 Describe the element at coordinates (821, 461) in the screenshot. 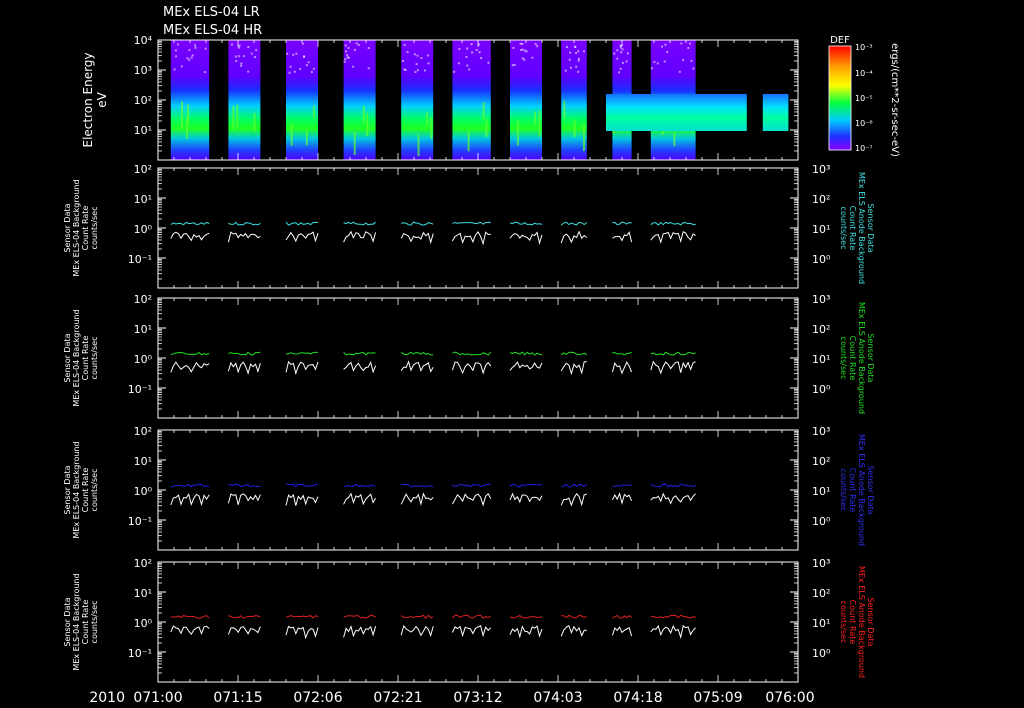

I see `p3-y2tick-1e2: 10²` at that location.